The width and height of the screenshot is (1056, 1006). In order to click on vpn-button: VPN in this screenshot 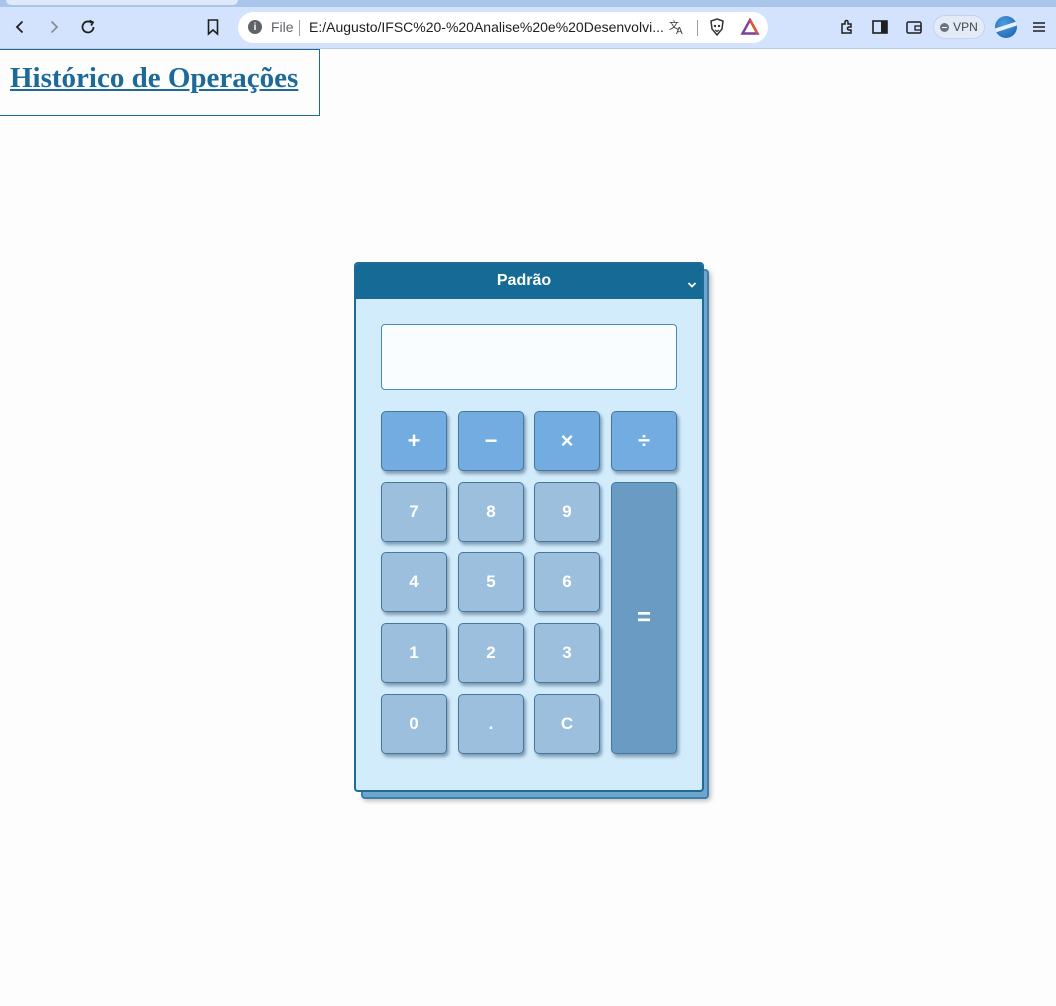, I will do `click(959, 27)`.